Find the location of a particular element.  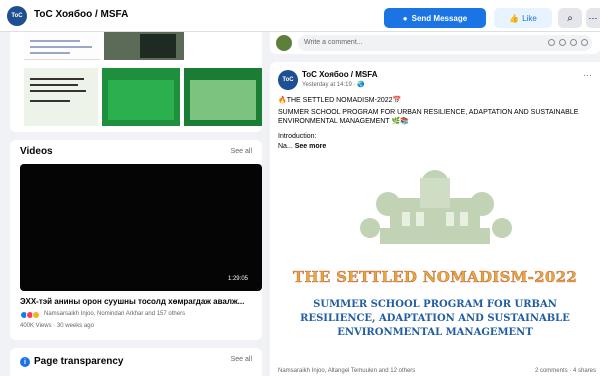

user-avatar is located at coordinates (284, 43).